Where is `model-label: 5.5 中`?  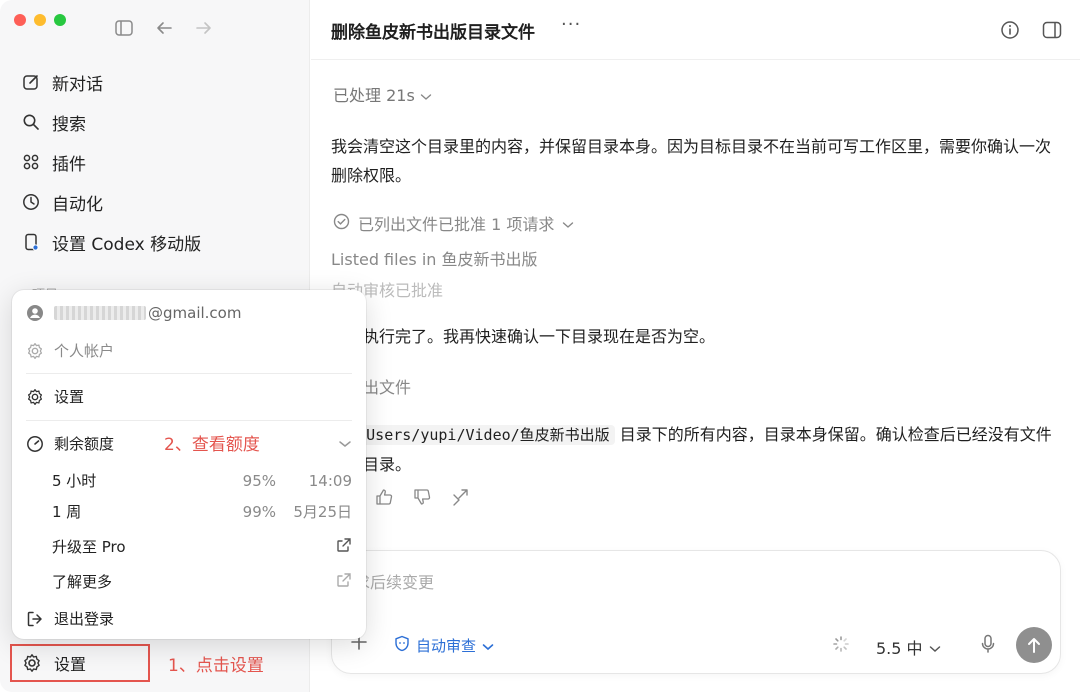
model-label: 5.5 中 is located at coordinates (899, 648).